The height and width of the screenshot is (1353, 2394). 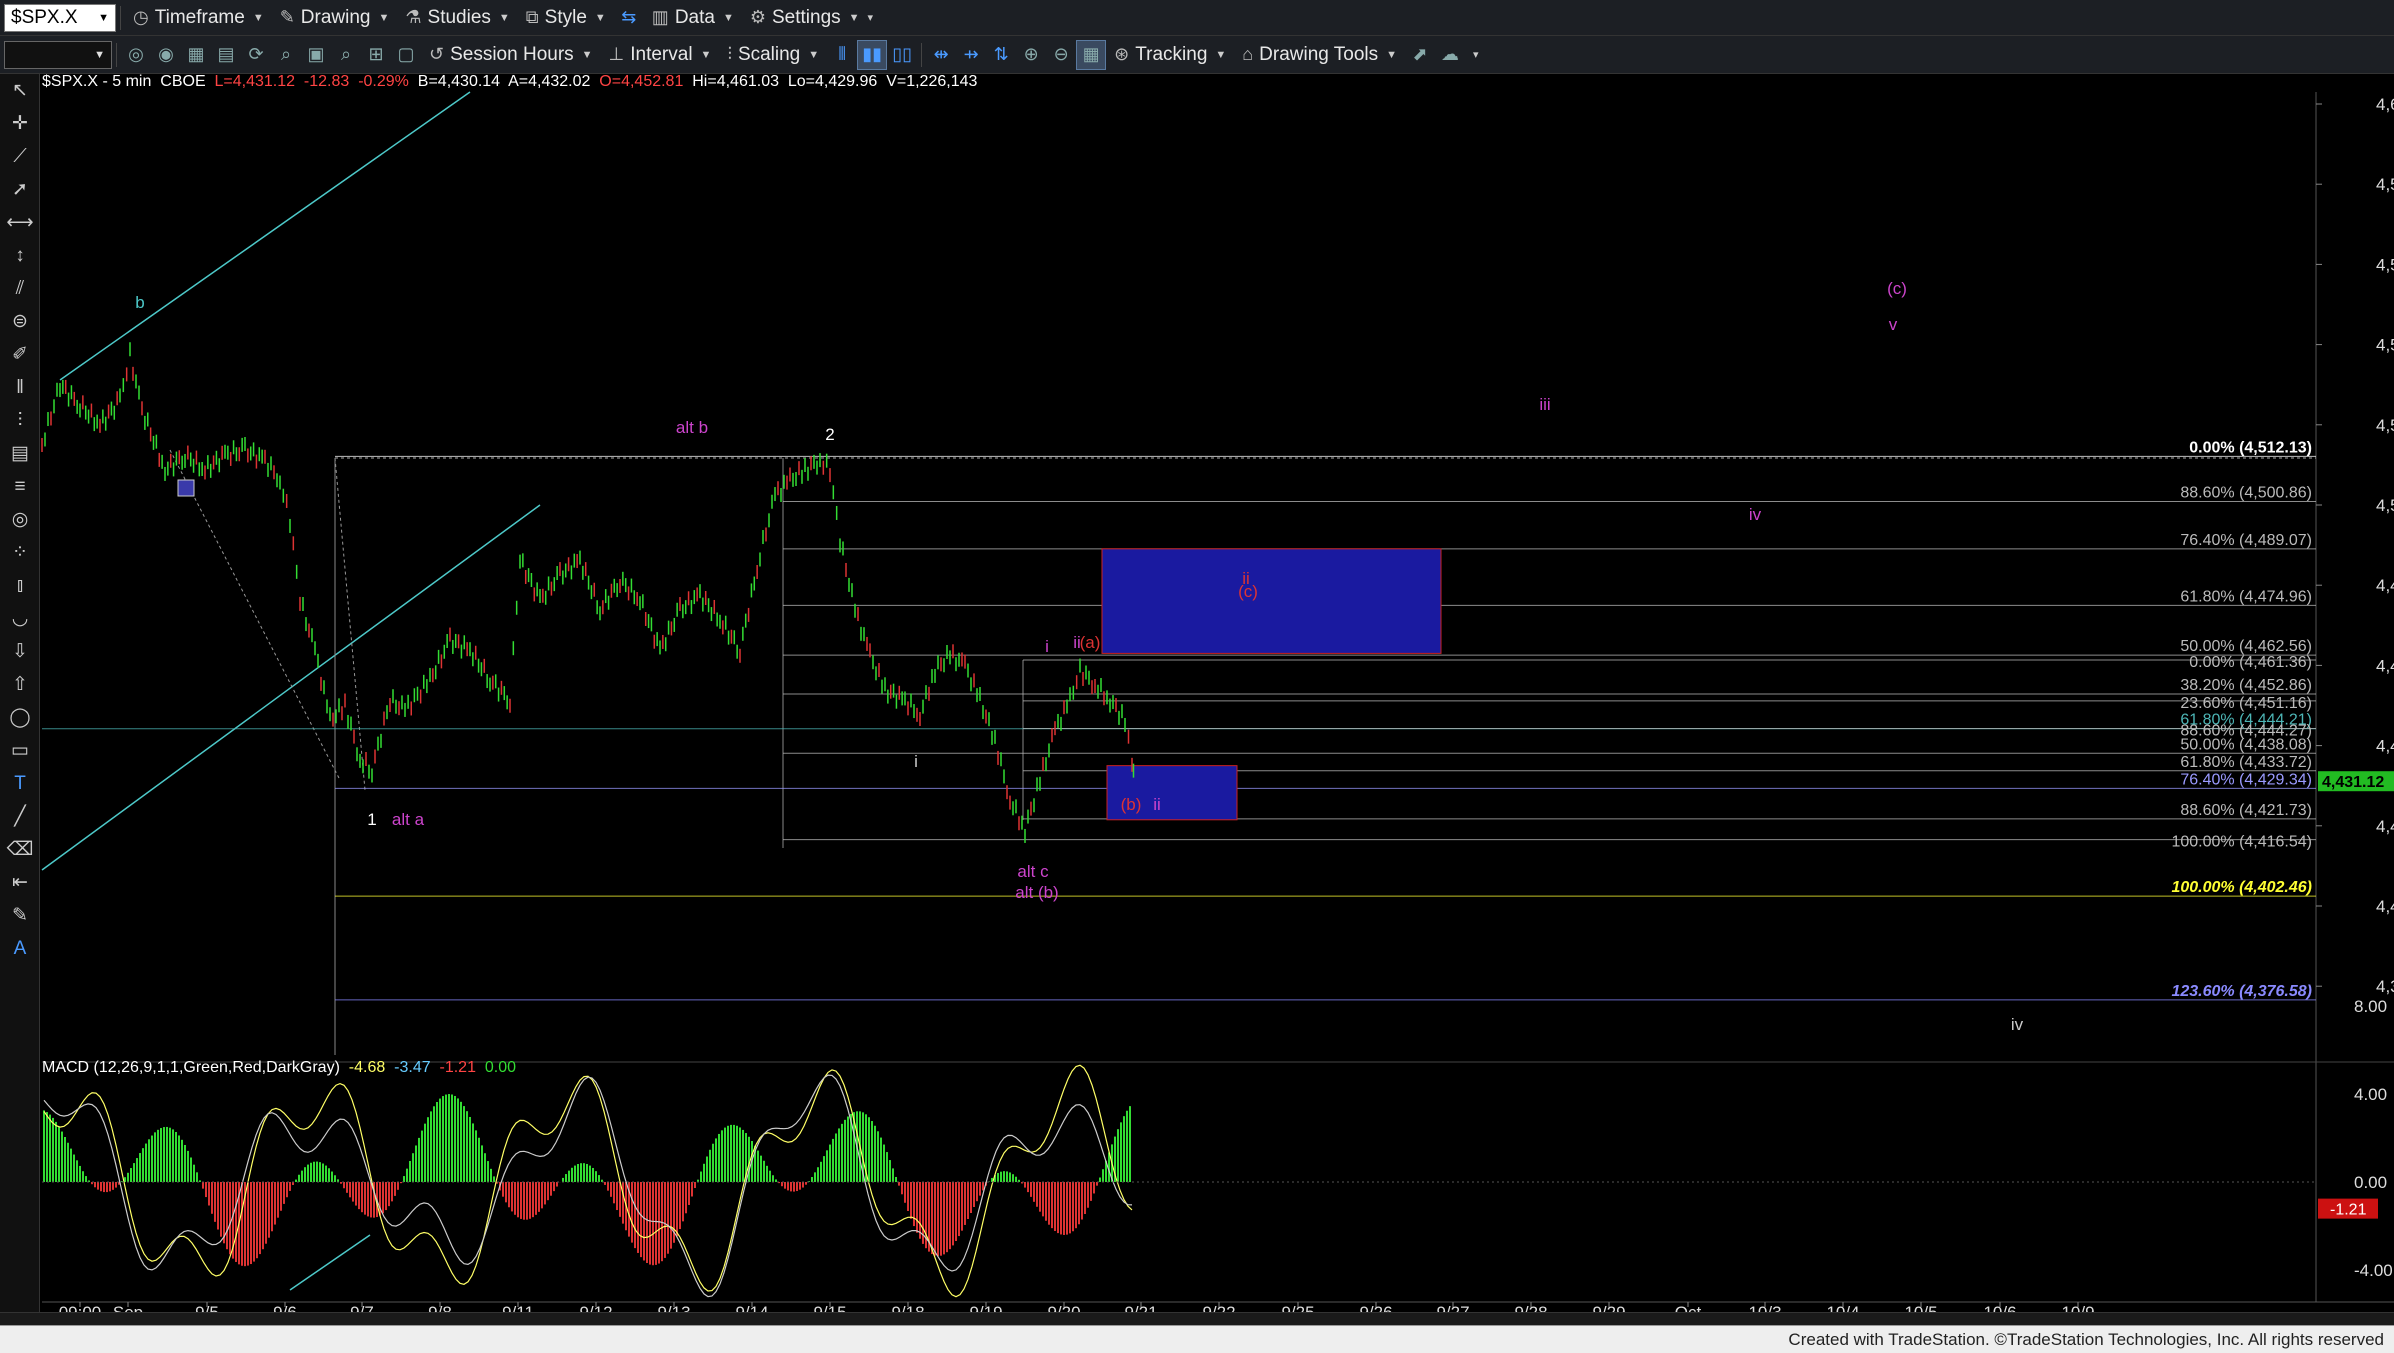 What do you see at coordinates (2385, 906) in the screenshot?
I see `price-tick-label: 4,400.00` at bounding box center [2385, 906].